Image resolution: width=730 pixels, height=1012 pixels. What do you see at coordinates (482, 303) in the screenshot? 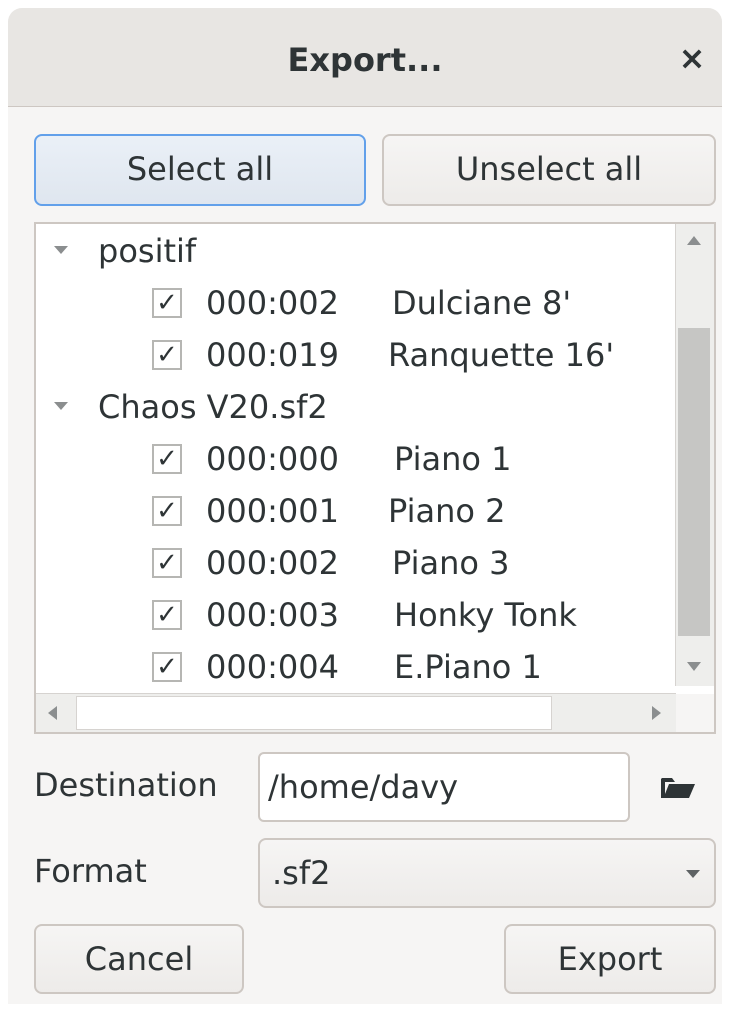
I see `preset-name: Dulciane 8'` at bounding box center [482, 303].